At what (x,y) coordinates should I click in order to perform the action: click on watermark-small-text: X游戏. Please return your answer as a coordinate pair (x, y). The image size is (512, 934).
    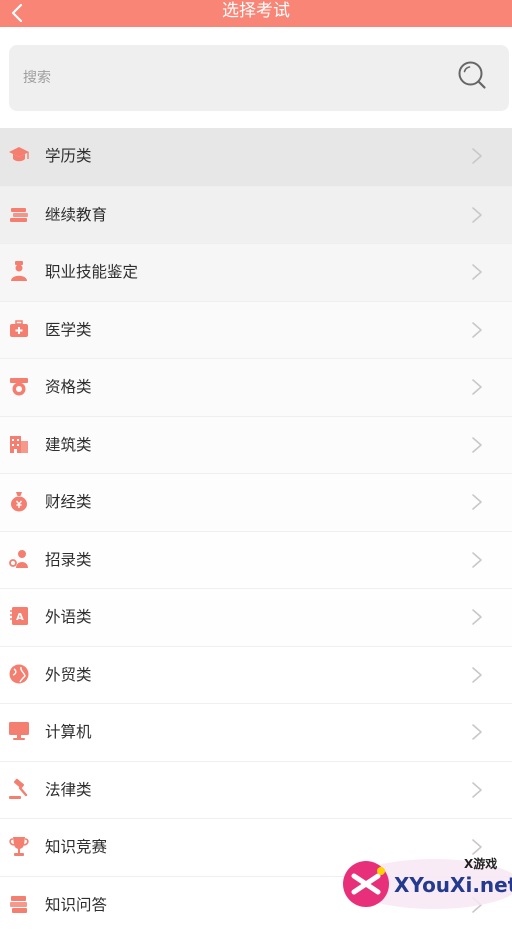
    Looking at the image, I should click on (480, 863).